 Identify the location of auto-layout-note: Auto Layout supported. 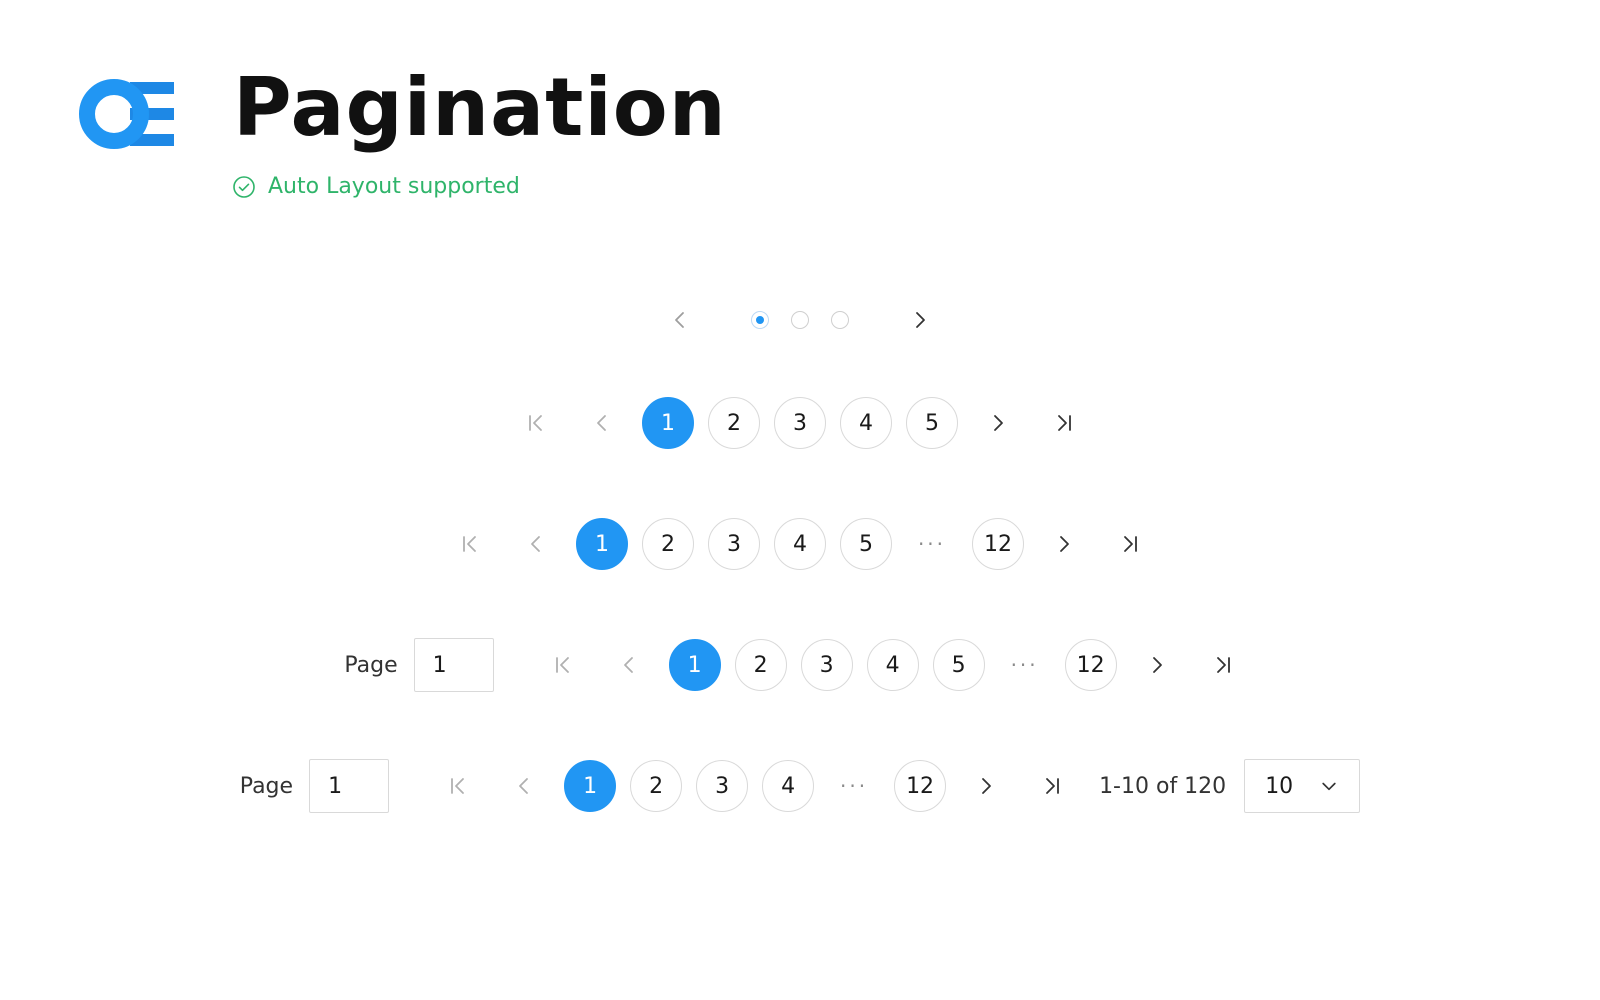
(376, 186).